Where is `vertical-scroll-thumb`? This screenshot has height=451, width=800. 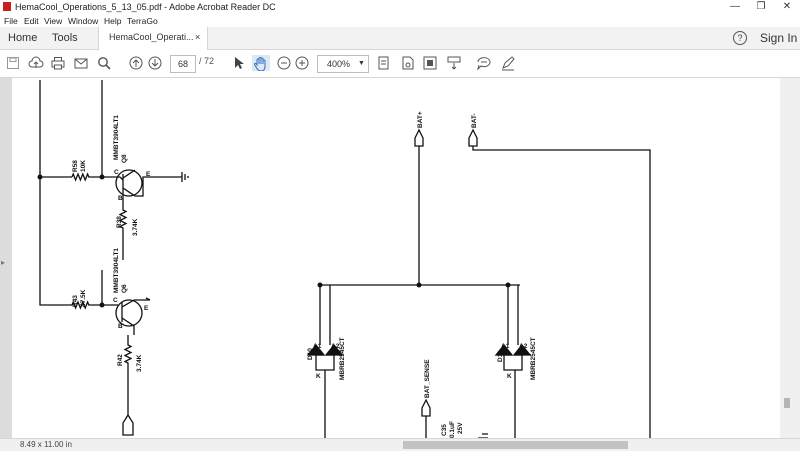 vertical-scroll-thumb is located at coordinates (787, 403).